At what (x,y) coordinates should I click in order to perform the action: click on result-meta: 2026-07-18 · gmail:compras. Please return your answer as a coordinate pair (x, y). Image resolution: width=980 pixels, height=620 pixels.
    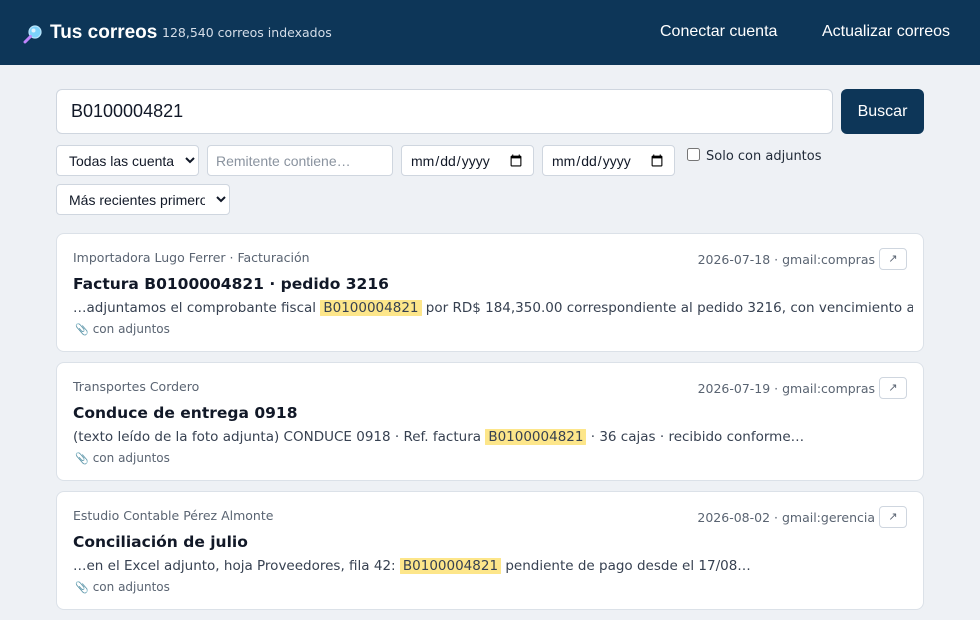
    Looking at the image, I should click on (786, 259).